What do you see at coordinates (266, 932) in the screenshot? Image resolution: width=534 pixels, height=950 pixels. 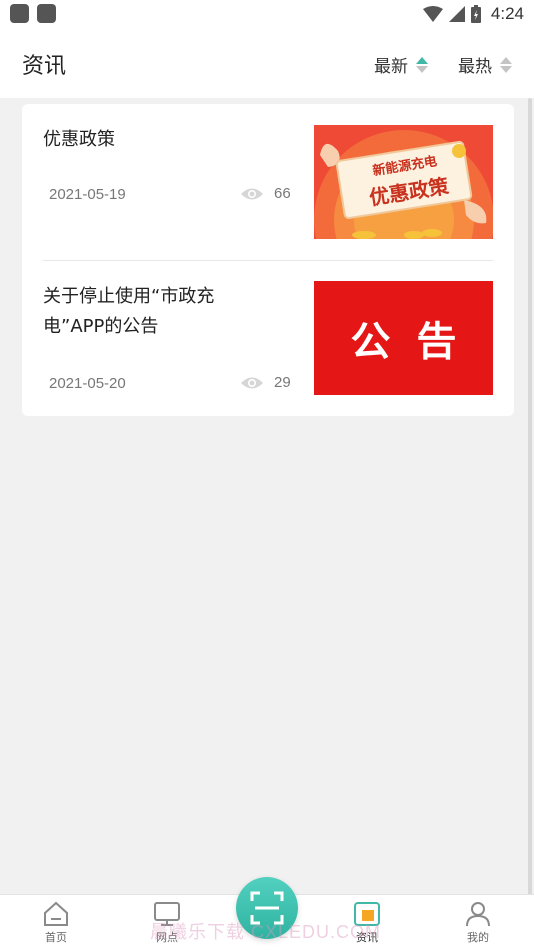 I see `watermark: 晨曦乐下载 CXLEDU.COM` at bounding box center [266, 932].